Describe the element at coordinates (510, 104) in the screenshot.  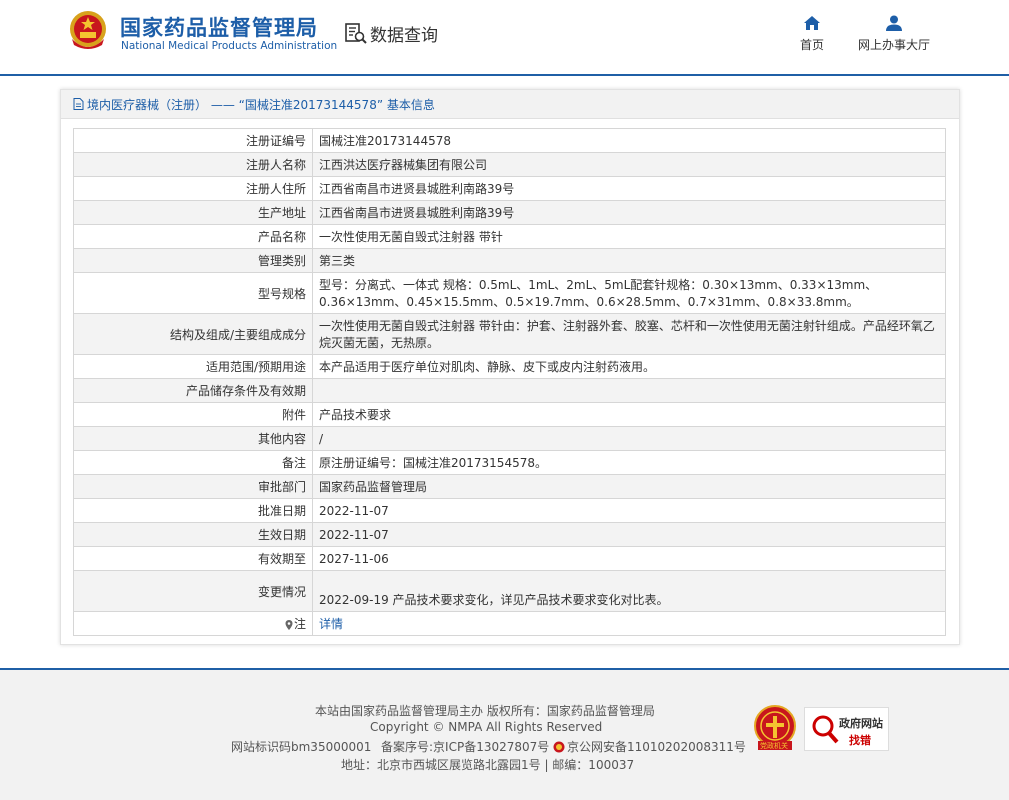
I see `breadcrumb: 境内医疗器械（注册） —— “国械注准20173144578” 基本信息` at that location.